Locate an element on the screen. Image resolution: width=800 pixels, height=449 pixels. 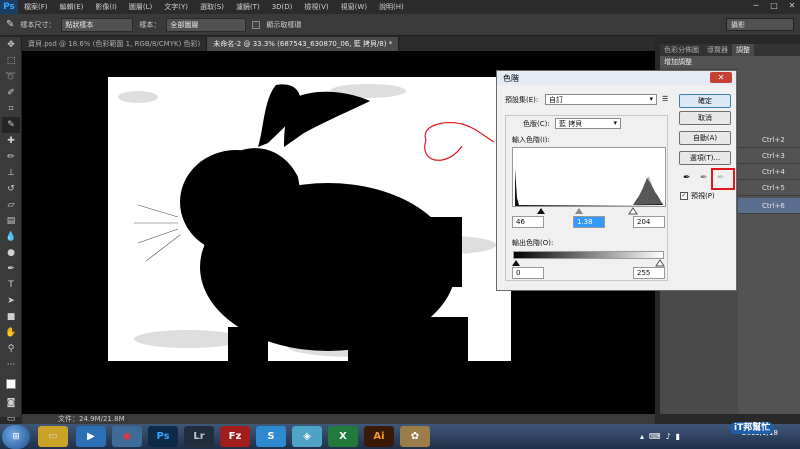
menu-window: 視窗(W) is located at coordinates (354, 7).